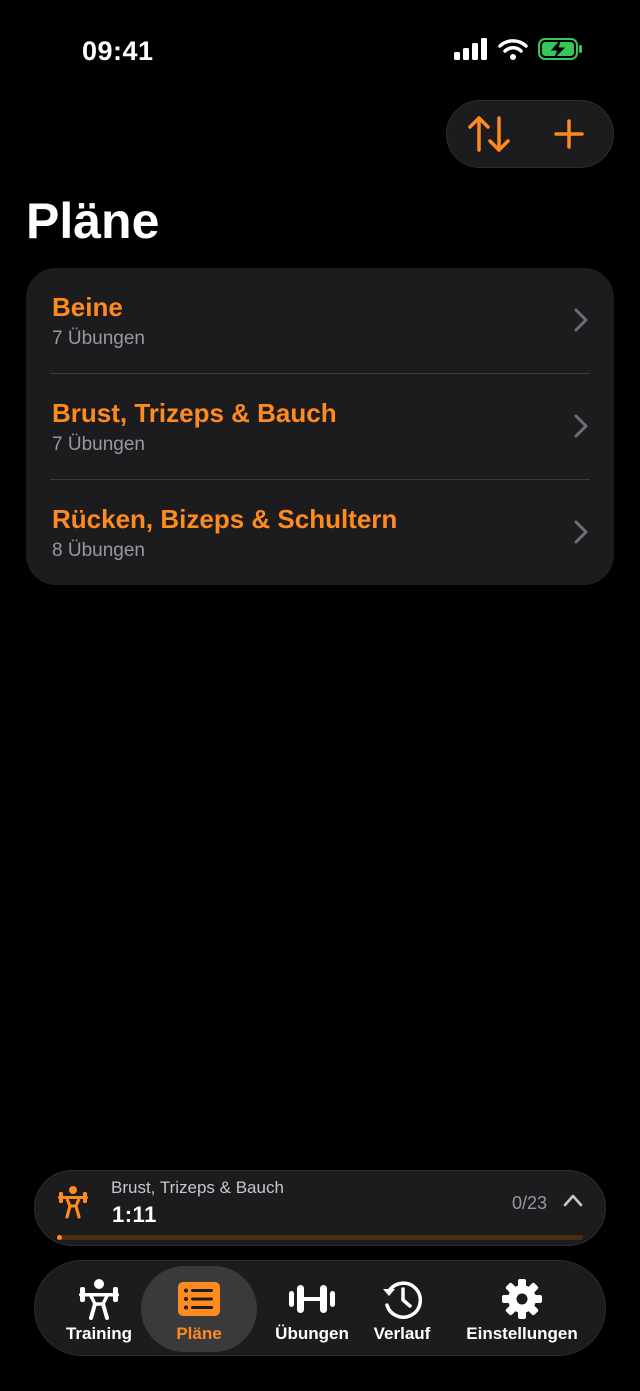 The height and width of the screenshot is (1391, 640). What do you see at coordinates (402, 1333) in the screenshot?
I see `tab-label: Verlauf` at bounding box center [402, 1333].